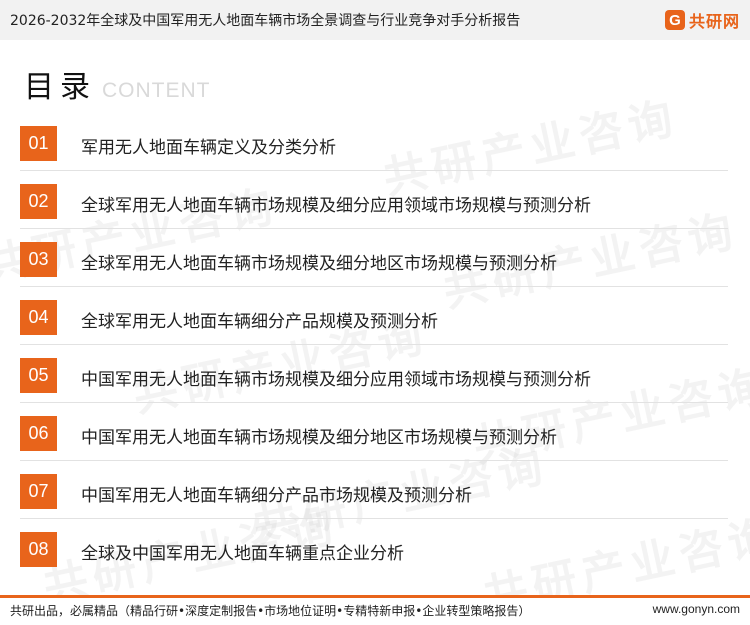 This screenshot has height=625, width=750. I want to click on toc-number-badge: 04, so click(38, 317).